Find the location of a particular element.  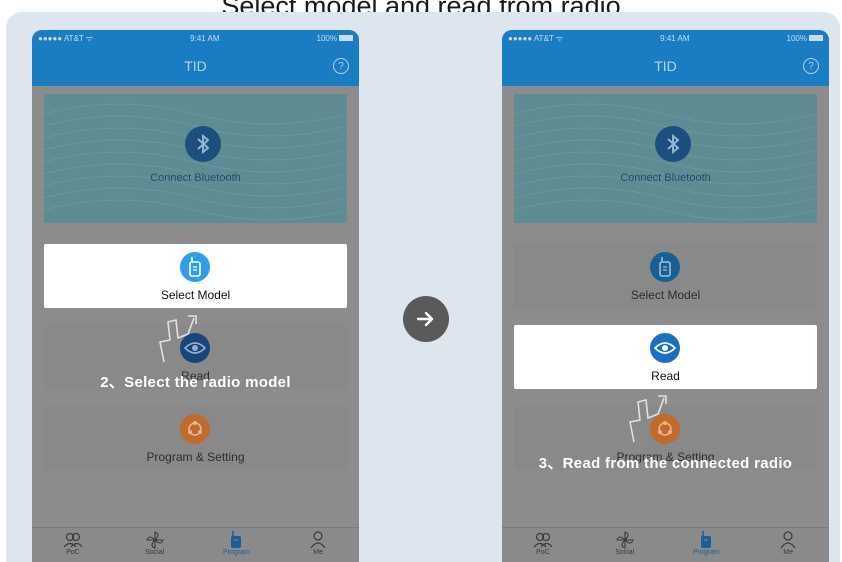

arrow-right-icon is located at coordinates (425, 319).